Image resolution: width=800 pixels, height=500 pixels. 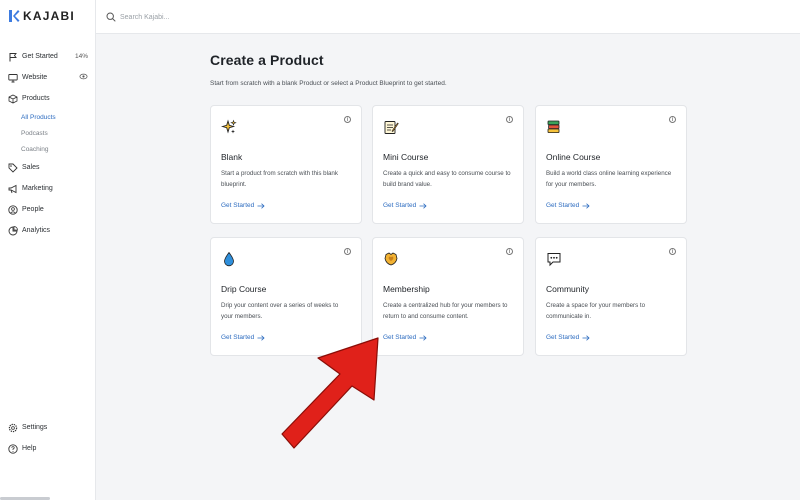 I want to click on page-title: Create a Product, so click(x=267, y=60).